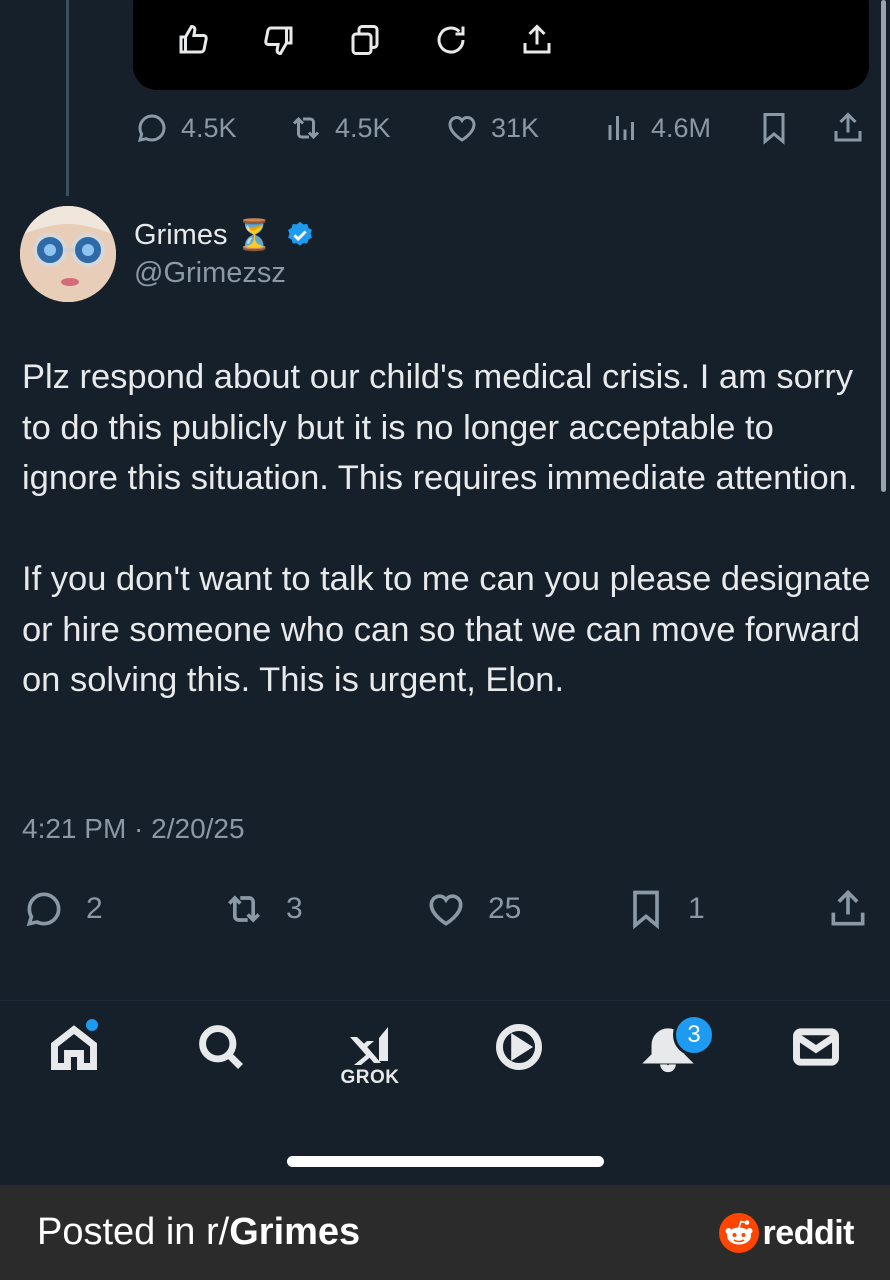 The width and height of the screenshot is (890, 1280). What do you see at coordinates (816, 1047) in the screenshot?
I see `mail-icon` at bounding box center [816, 1047].